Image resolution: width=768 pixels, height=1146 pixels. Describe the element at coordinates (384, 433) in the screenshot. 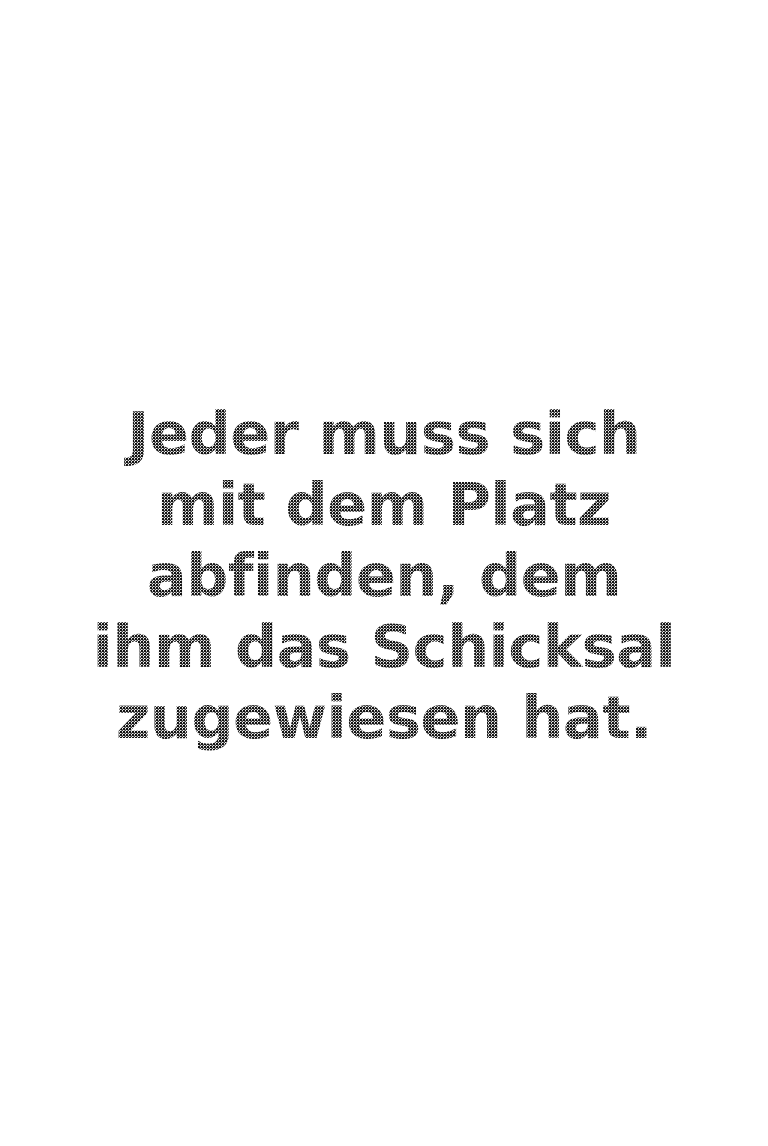

I see `quote-line-1: Jeder muss sich` at that location.